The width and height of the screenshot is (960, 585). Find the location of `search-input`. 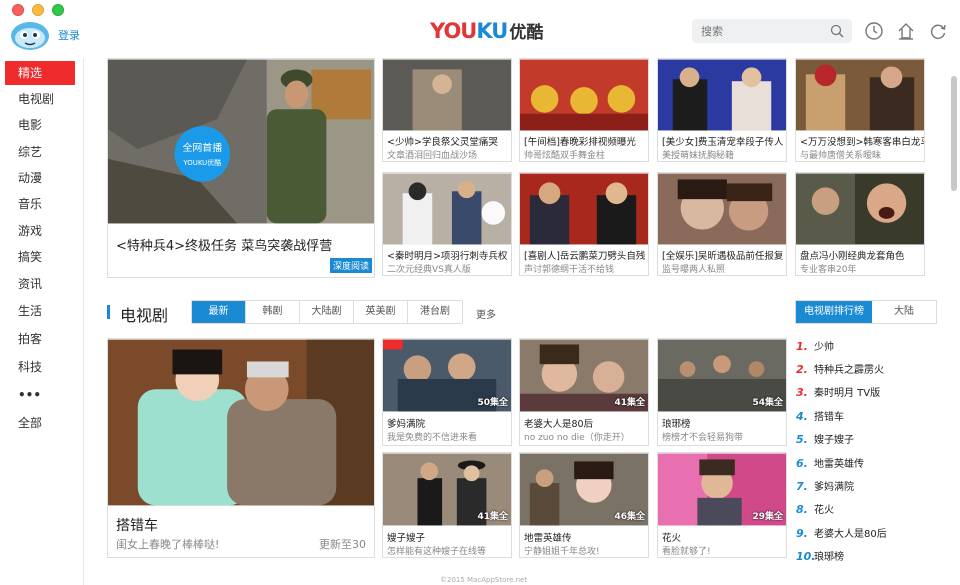

search-input is located at coordinates (757, 31).